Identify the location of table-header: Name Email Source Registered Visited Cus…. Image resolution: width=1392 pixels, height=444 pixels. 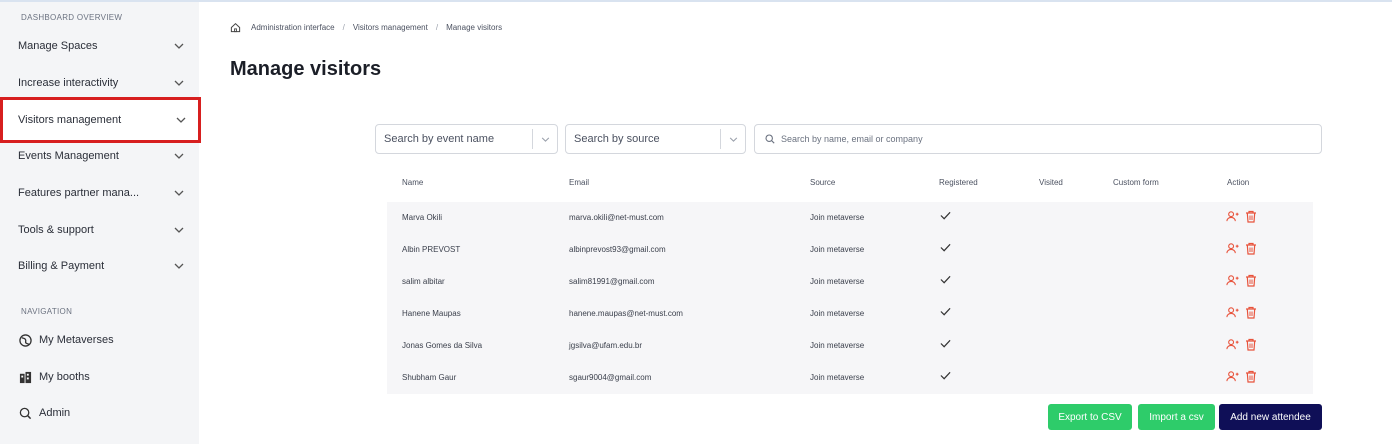
(850, 183).